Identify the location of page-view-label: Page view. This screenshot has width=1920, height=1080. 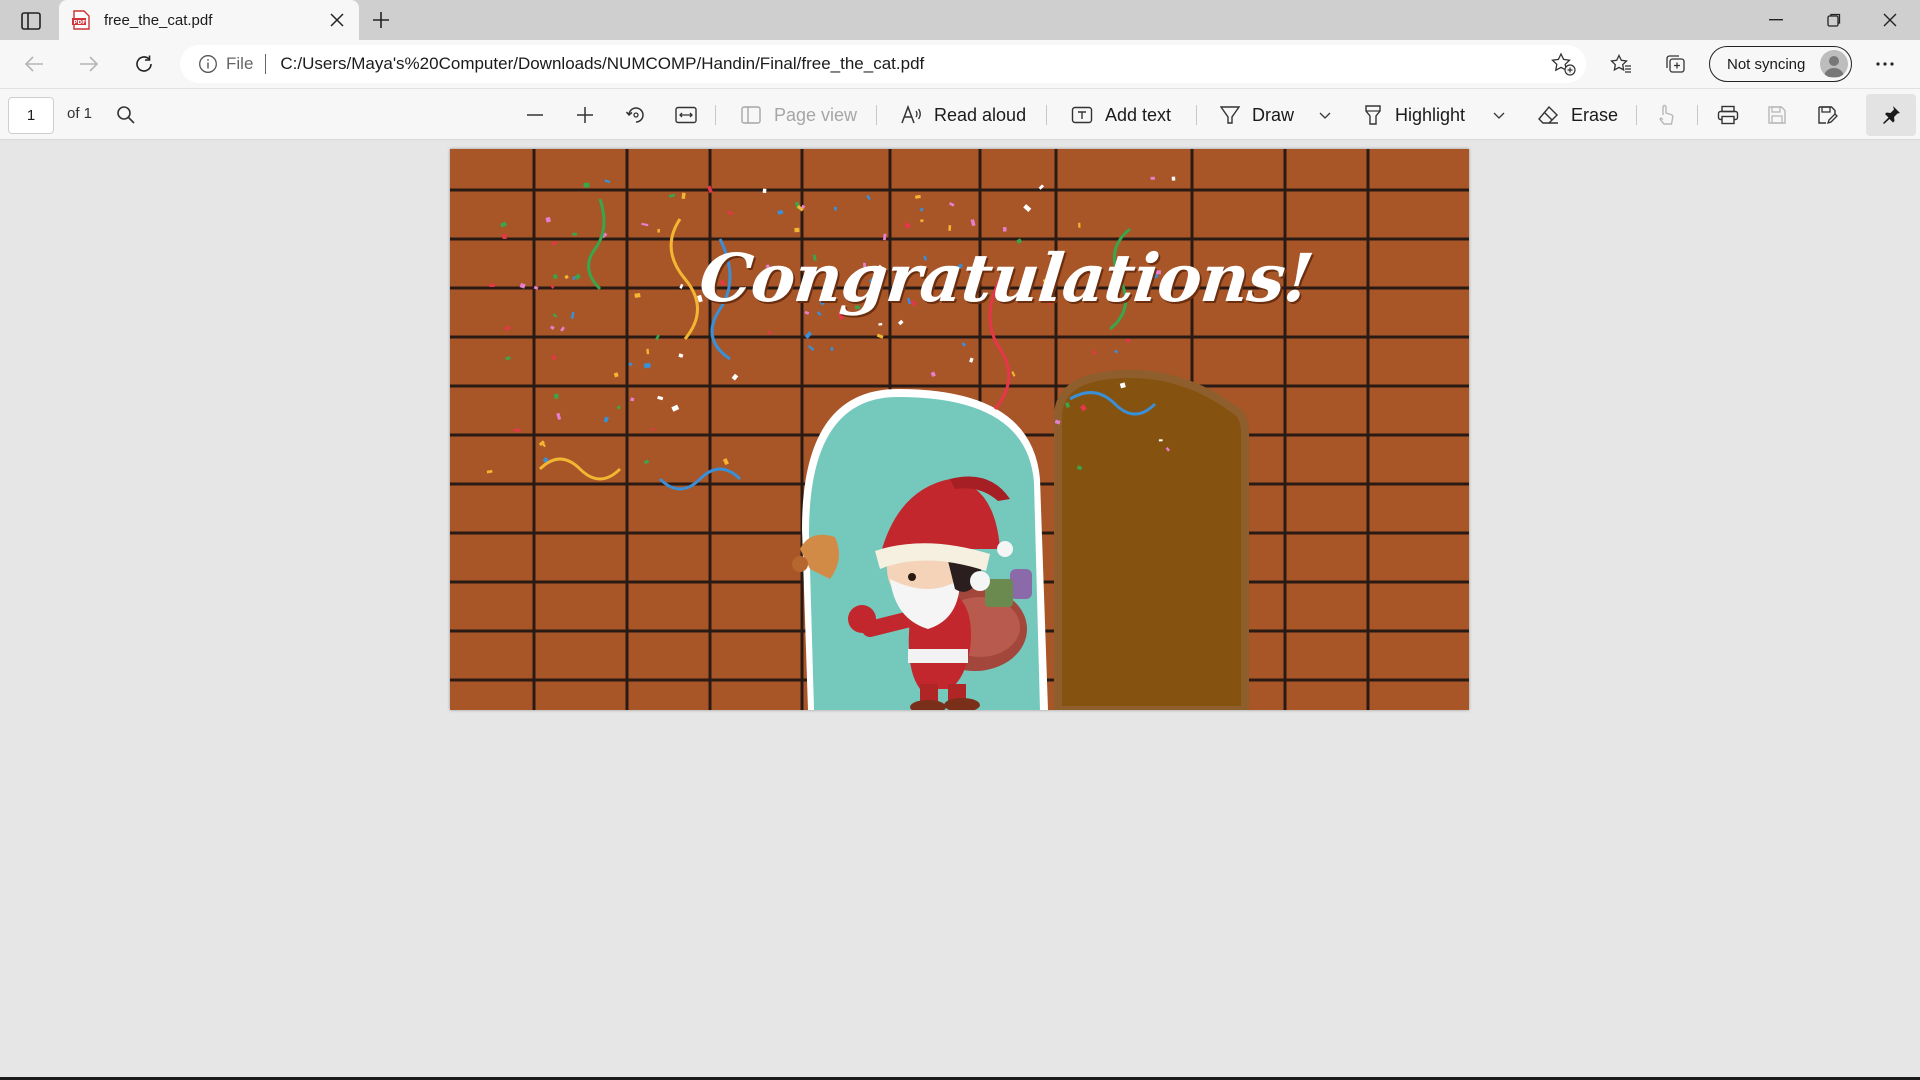
(816, 114).